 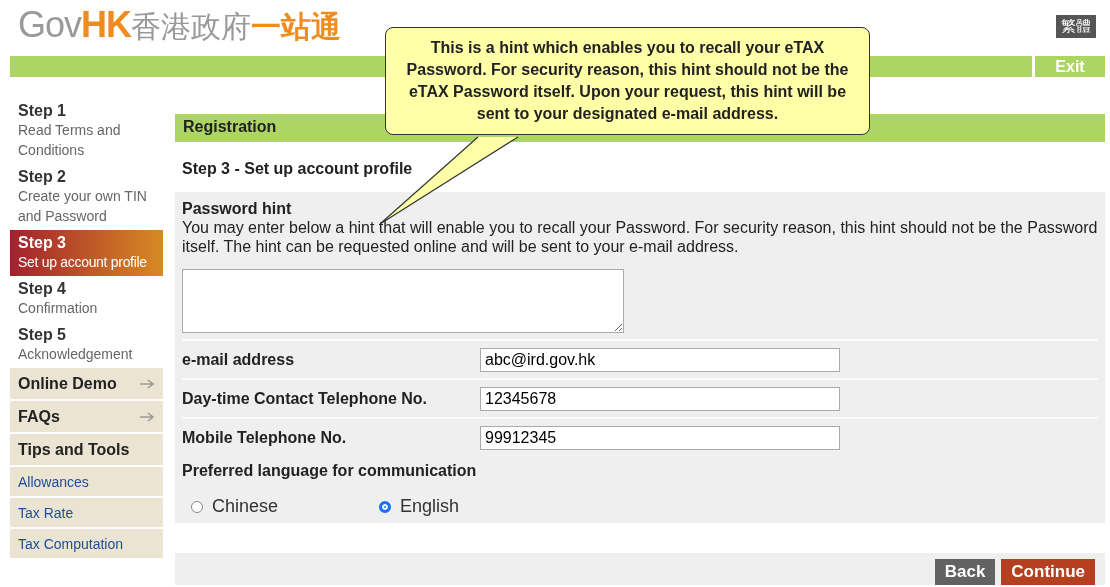 What do you see at coordinates (86, 197) in the screenshot?
I see `step-item: Step 2 Create your own TIN and Password` at bounding box center [86, 197].